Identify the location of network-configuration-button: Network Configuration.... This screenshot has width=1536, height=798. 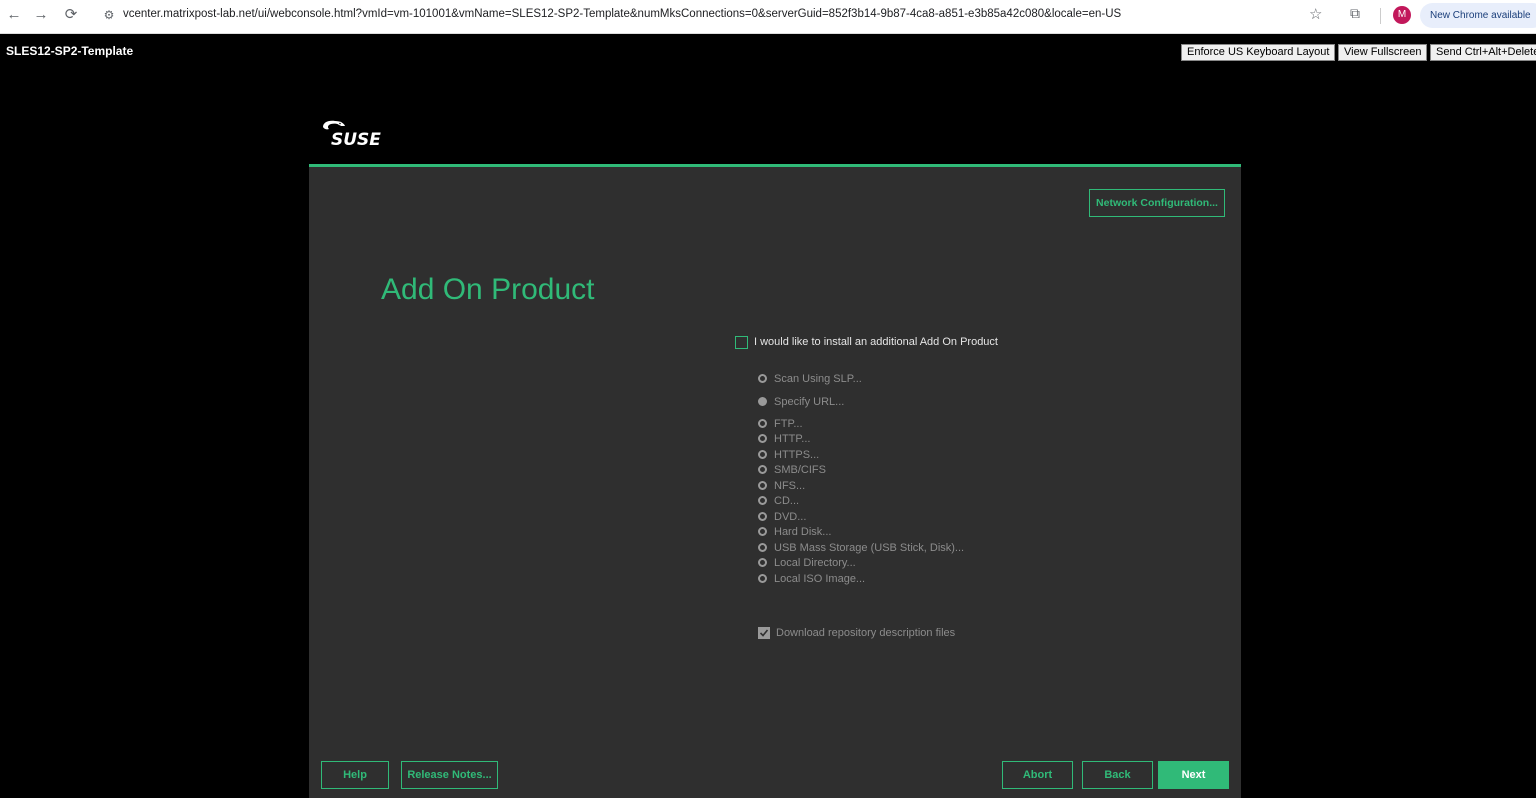
(1157, 203).